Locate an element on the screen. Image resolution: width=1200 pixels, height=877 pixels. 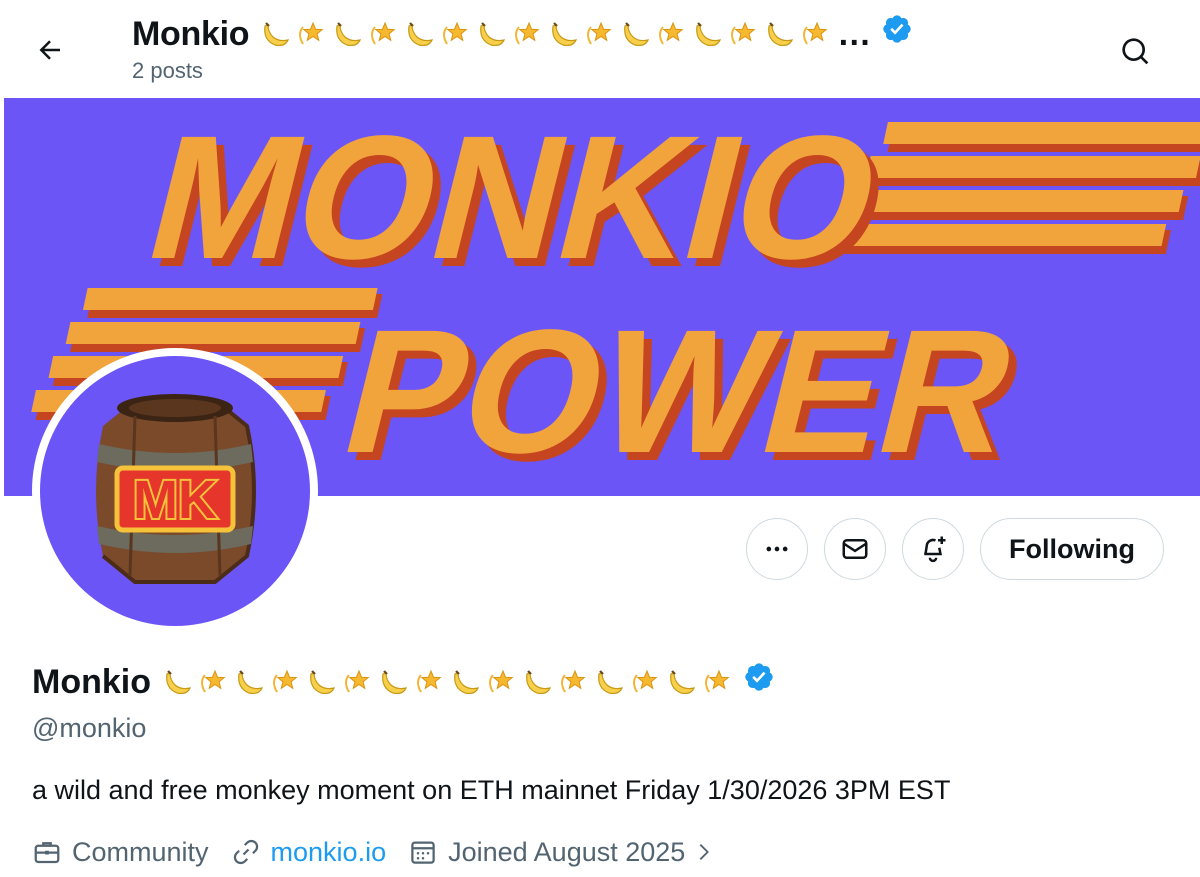
category-label: Community is located at coordinates (140, 852).